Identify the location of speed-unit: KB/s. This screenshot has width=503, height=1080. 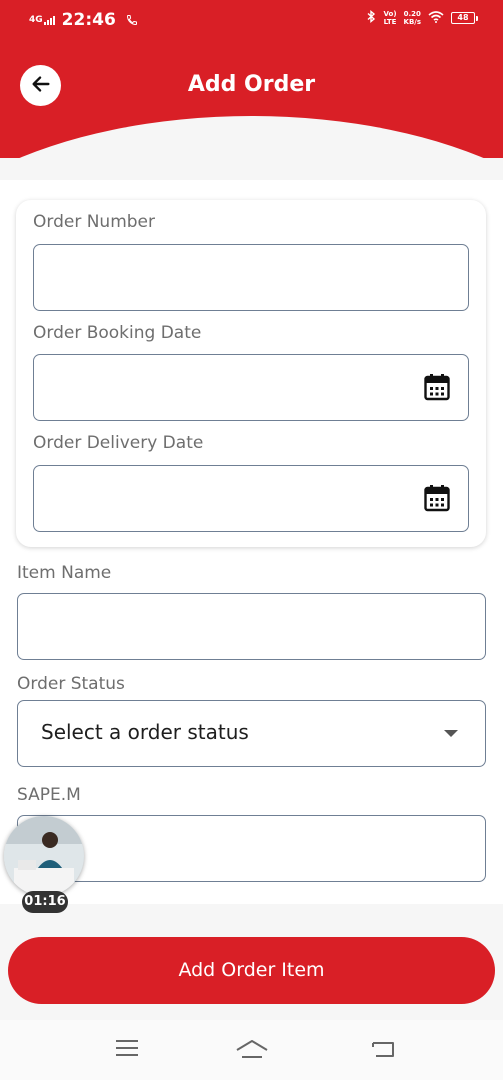
(412, 22).